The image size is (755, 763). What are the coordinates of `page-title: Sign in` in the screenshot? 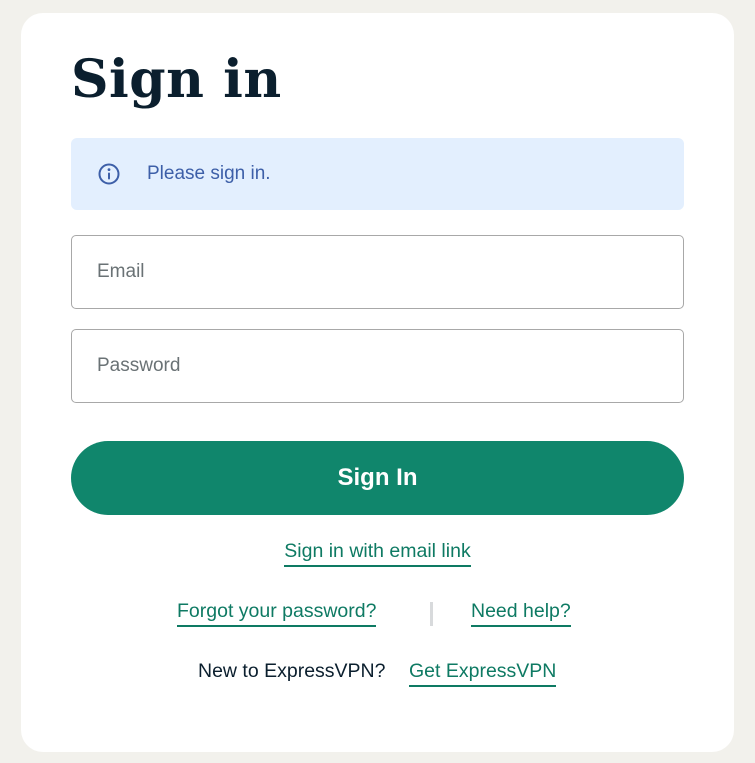 It's located at (176, 79).